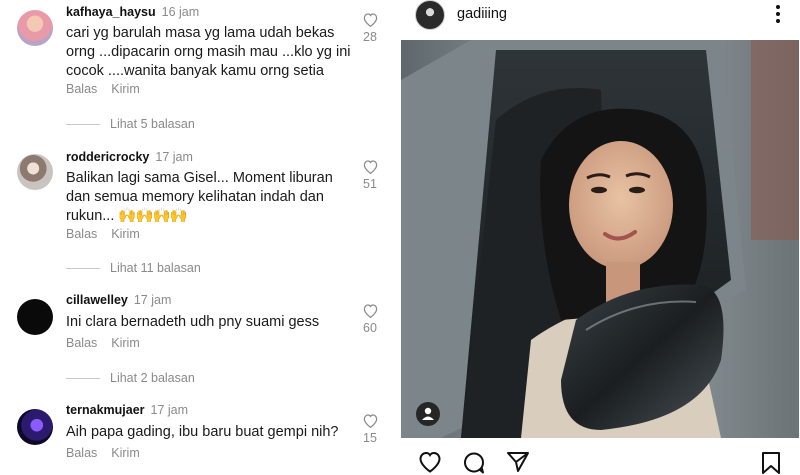 The width and height of the screenshot is (800, 475). I want to click on user-tag-icon, so click(428, 414).